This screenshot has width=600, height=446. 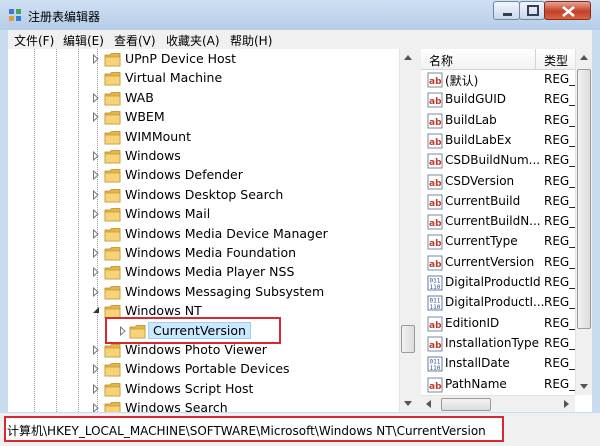 I want to click on value-name: (默认), so click(x=462, y=81).